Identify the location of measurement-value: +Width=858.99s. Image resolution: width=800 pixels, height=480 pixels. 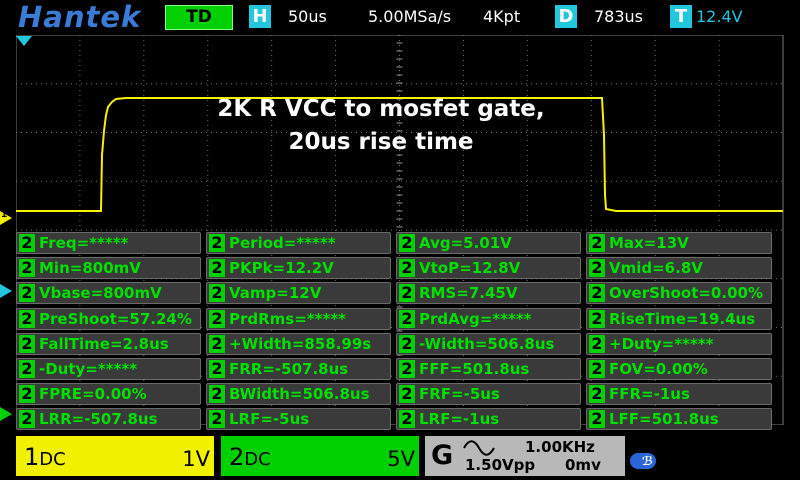
(300, 343).